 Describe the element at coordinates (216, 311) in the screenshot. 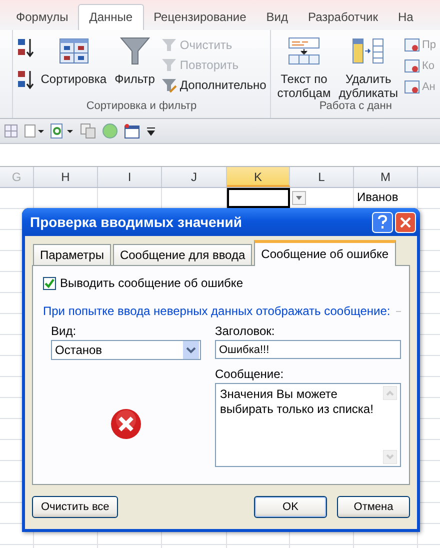

I see `section-label: При попытке ввода неверных данных отображать сообщение:` at that location.